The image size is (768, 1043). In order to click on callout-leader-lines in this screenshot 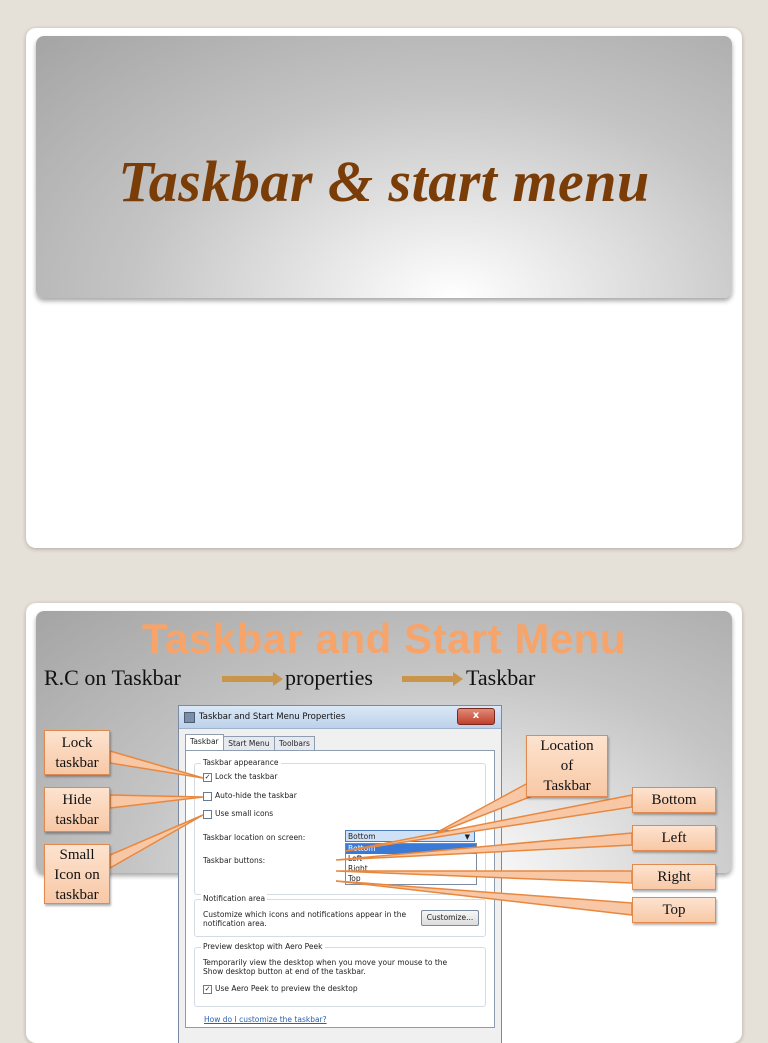, I will do `click(371, 833)`.